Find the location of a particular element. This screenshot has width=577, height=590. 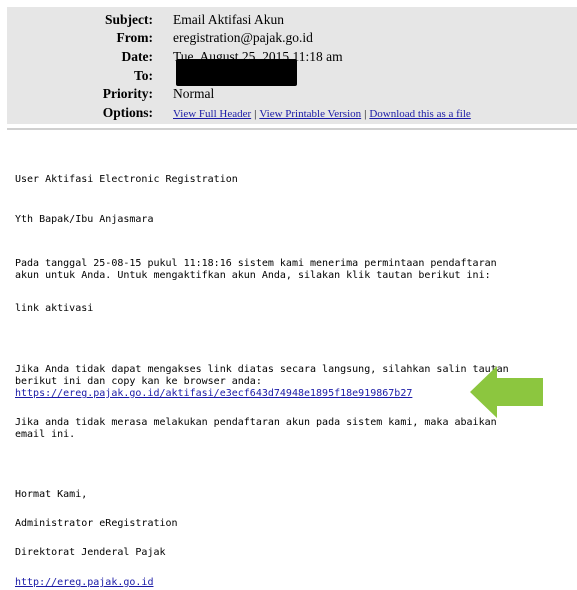

priority-row: Priority: Normal is located at coordinates (292, 95).